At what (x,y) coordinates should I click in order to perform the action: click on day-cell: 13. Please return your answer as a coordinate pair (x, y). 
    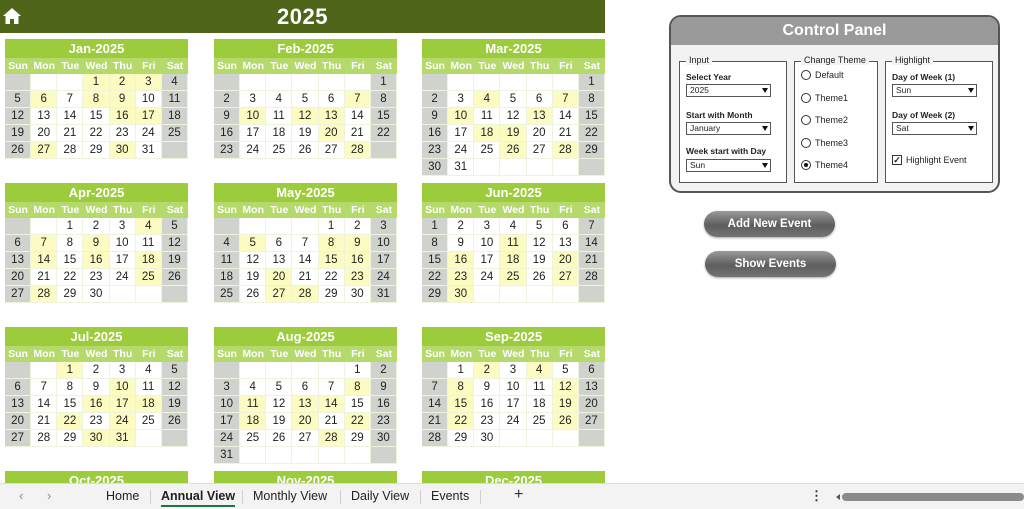
    Looking at the image, I should click on (18, 260).